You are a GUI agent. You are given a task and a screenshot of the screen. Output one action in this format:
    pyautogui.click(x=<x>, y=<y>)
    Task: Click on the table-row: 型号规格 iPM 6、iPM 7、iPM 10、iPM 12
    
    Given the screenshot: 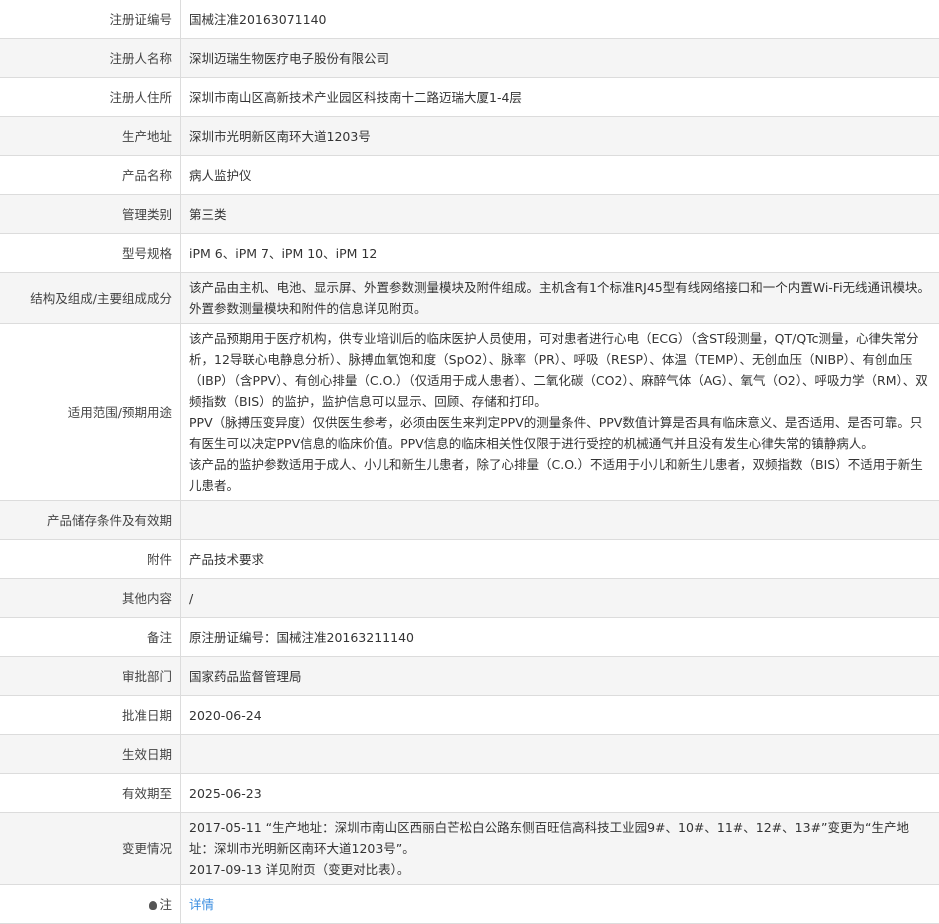 What is the action you would take?
    pyautogui.click(x=469, y=253)
    